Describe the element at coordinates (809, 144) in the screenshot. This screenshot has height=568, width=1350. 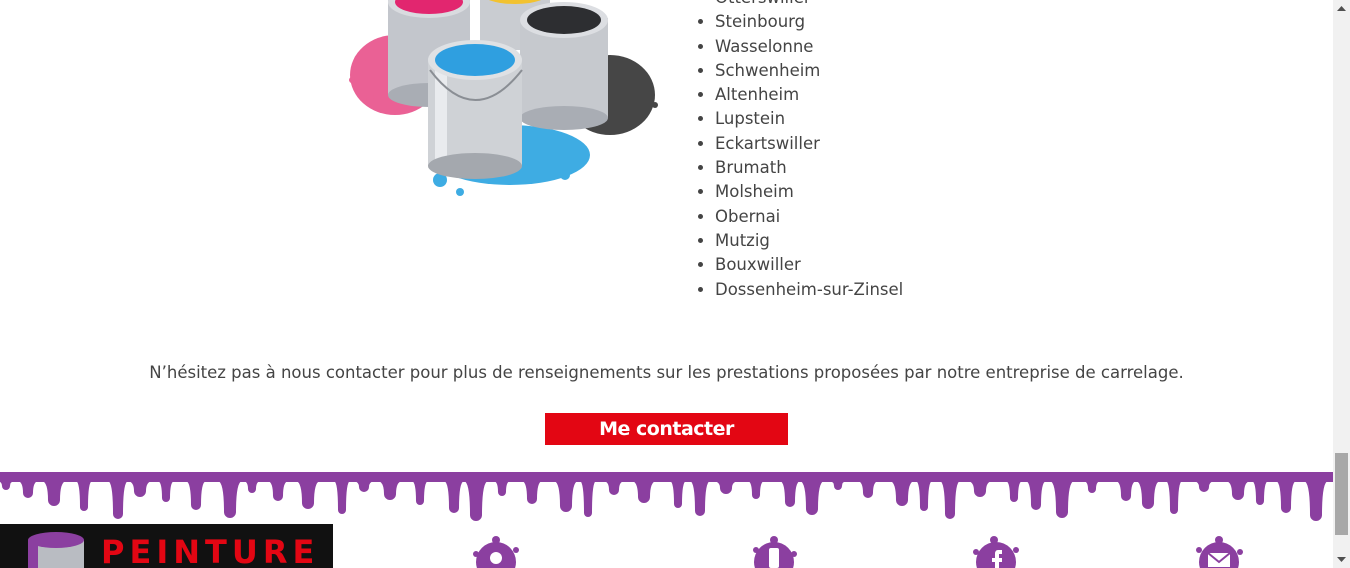
I see `city-list-item: Eckartswiller` at that location.